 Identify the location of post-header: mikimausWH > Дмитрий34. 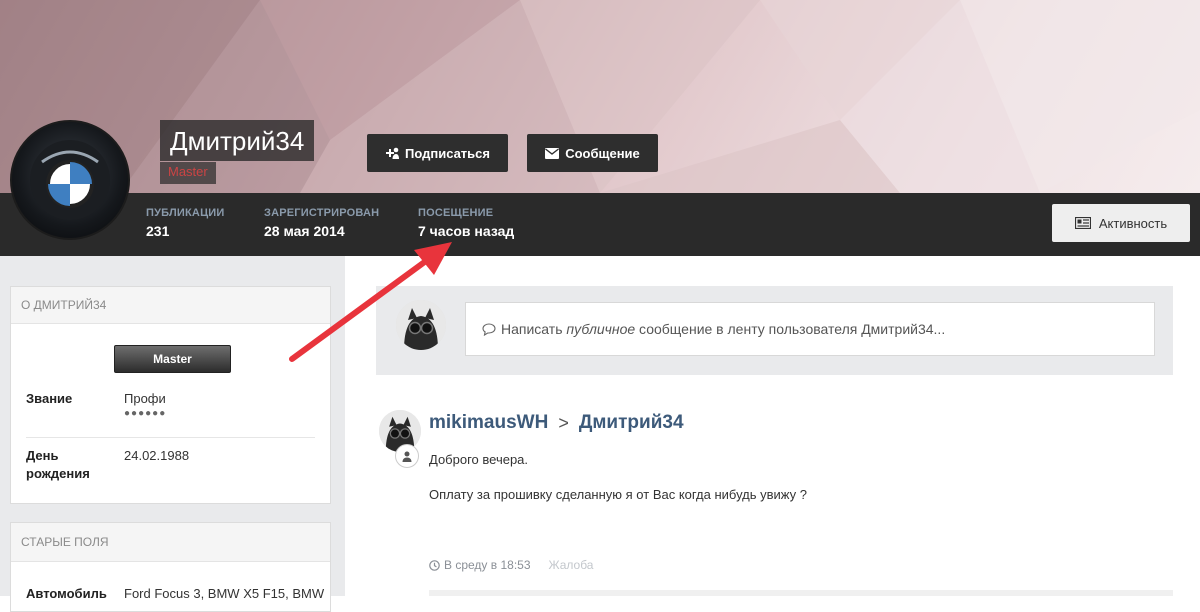
(556, 423).